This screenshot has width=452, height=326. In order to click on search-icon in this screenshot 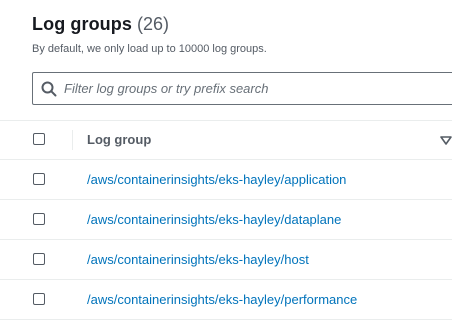, I will do `click(49, 89)`.